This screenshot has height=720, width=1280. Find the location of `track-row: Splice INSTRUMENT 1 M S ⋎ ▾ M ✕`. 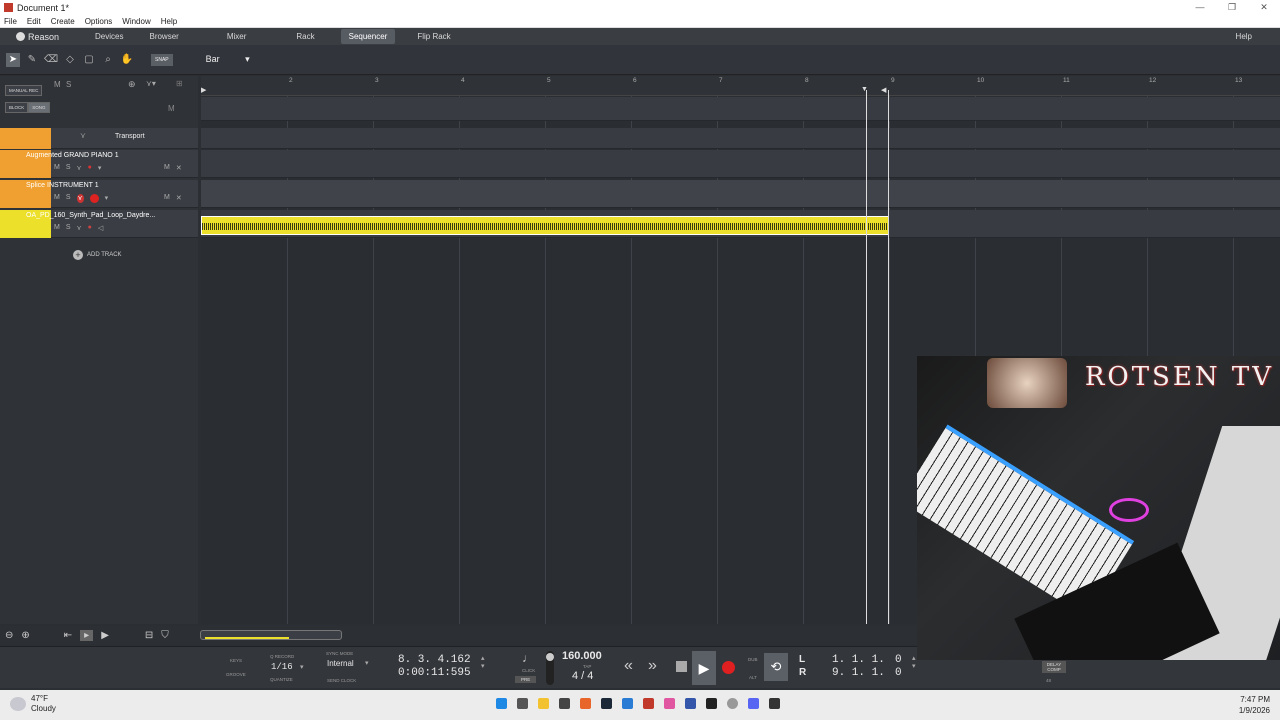

track-row: Splice INSTRUMENT 1 M S ⋎ ▾ M ✕ is located at coordinates (99, 194).